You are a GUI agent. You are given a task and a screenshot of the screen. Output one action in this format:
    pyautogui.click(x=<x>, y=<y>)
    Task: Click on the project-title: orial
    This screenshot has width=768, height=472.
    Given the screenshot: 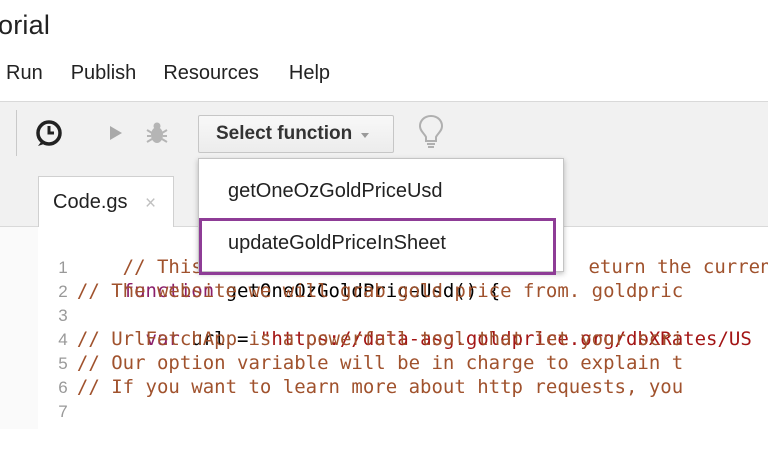 What is the action you would take?
    pyautogui.click(x=25, y=25)
    